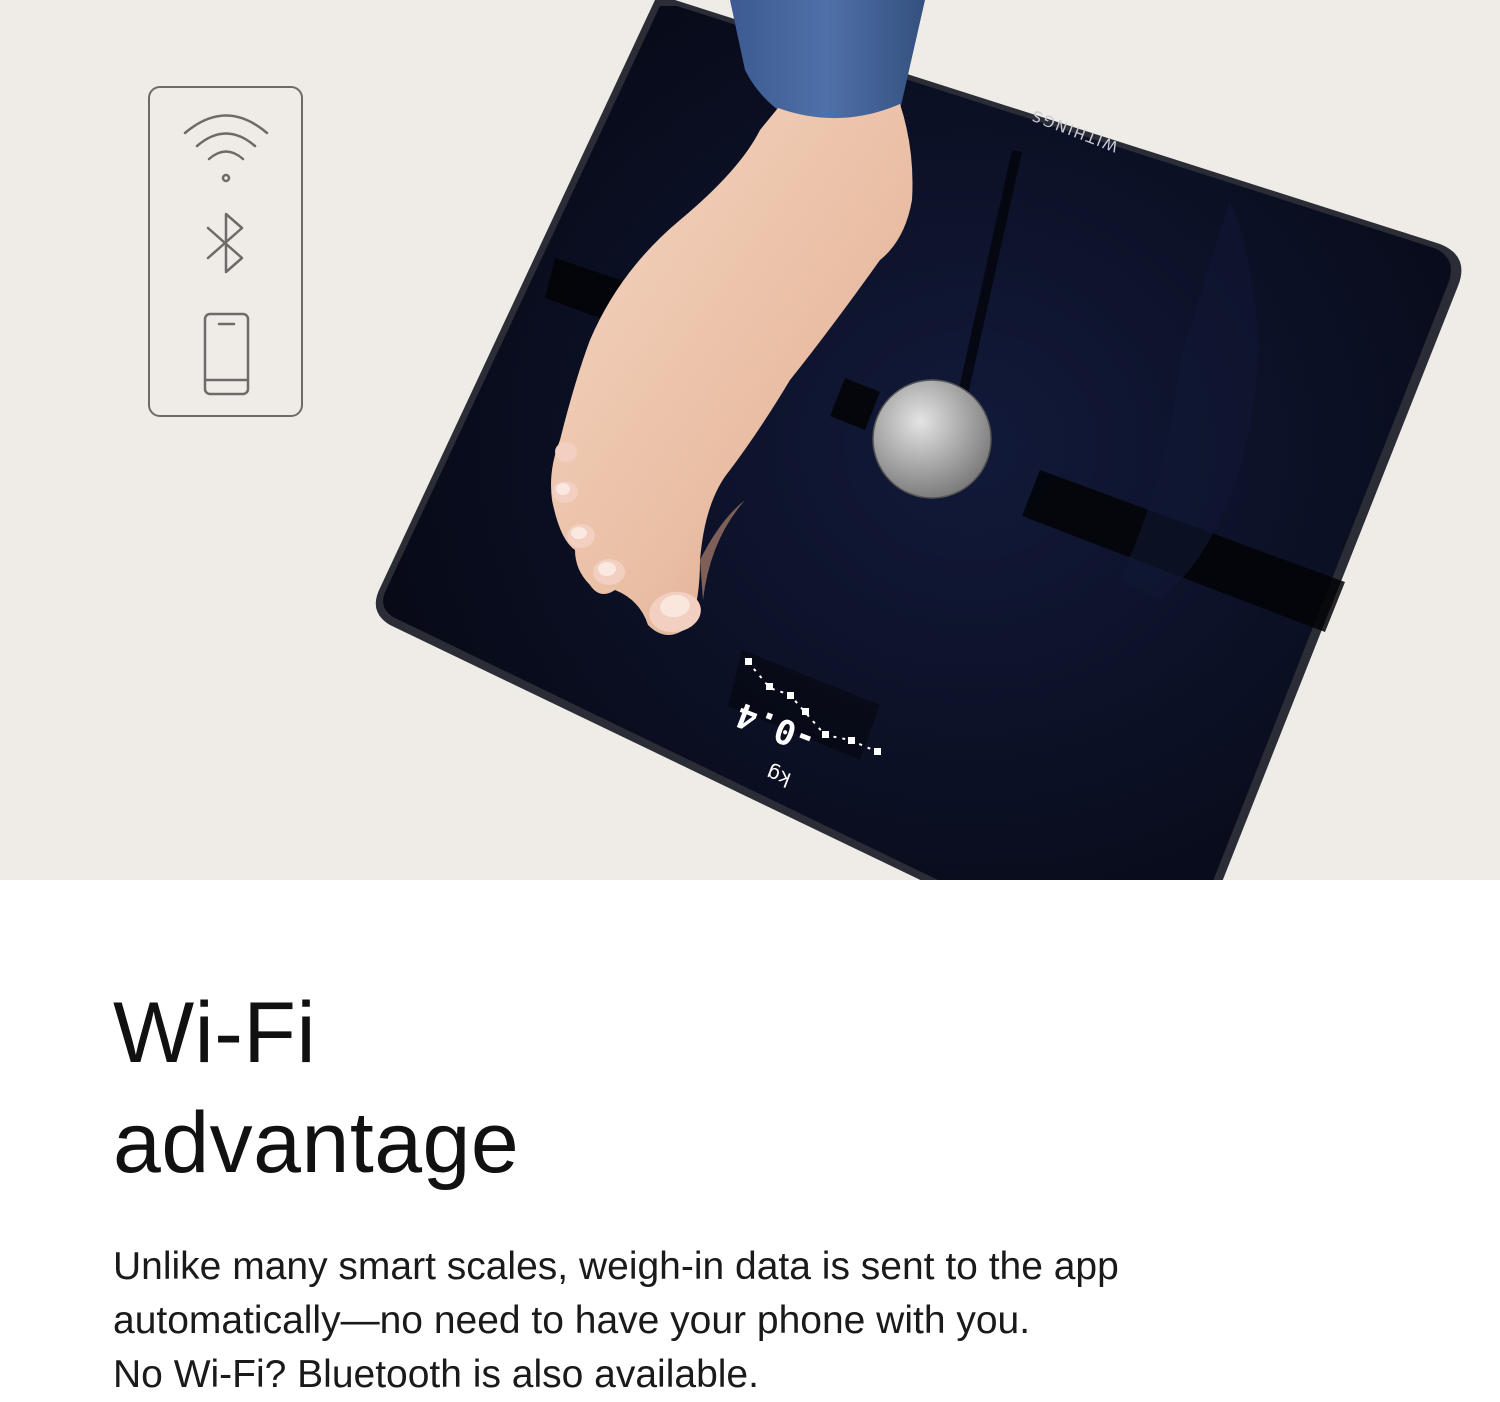  I want to click on wifi-icon, so click(226, 148).